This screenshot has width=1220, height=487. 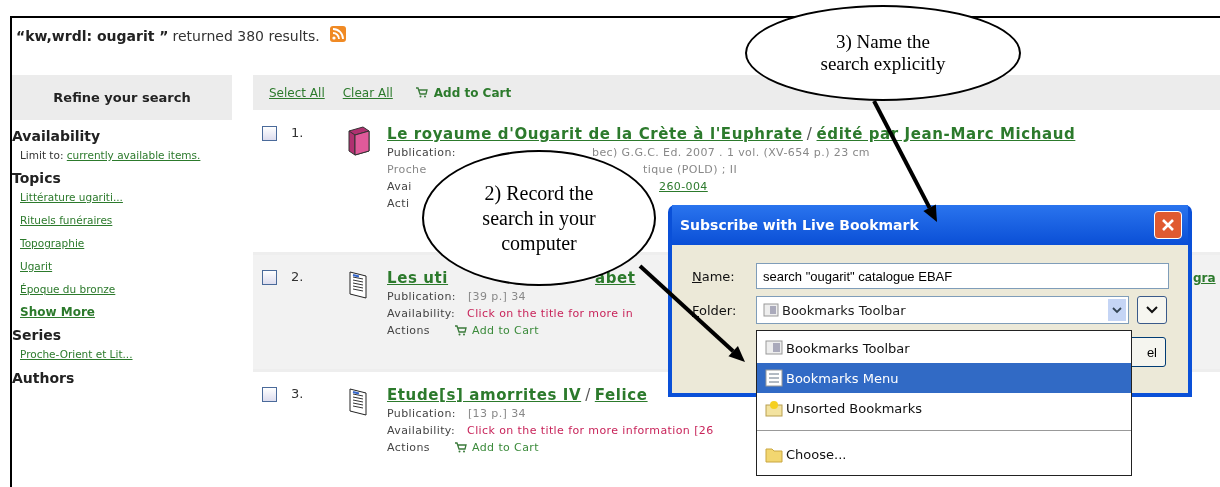 I want to click on close-icon, so click(x=1168, y=225).